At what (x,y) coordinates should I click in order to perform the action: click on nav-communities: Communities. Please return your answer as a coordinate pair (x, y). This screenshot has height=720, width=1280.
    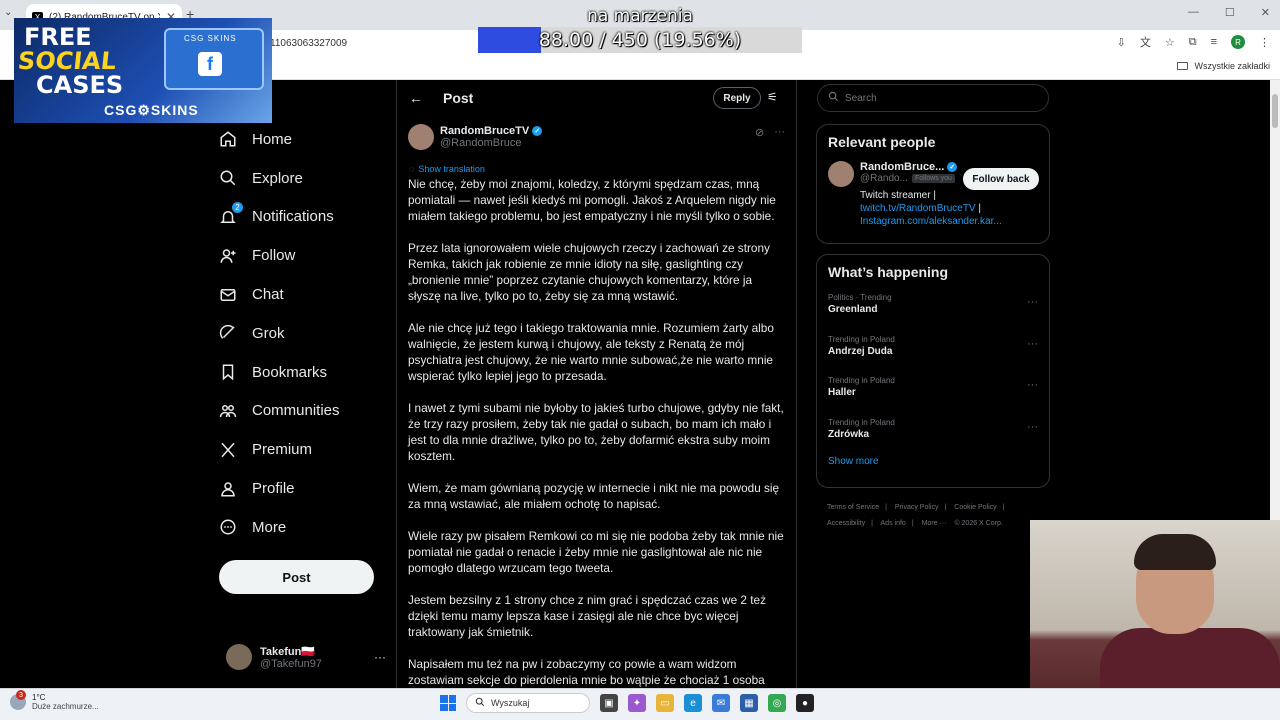
    Looking at the image, I should click on (303, 411).